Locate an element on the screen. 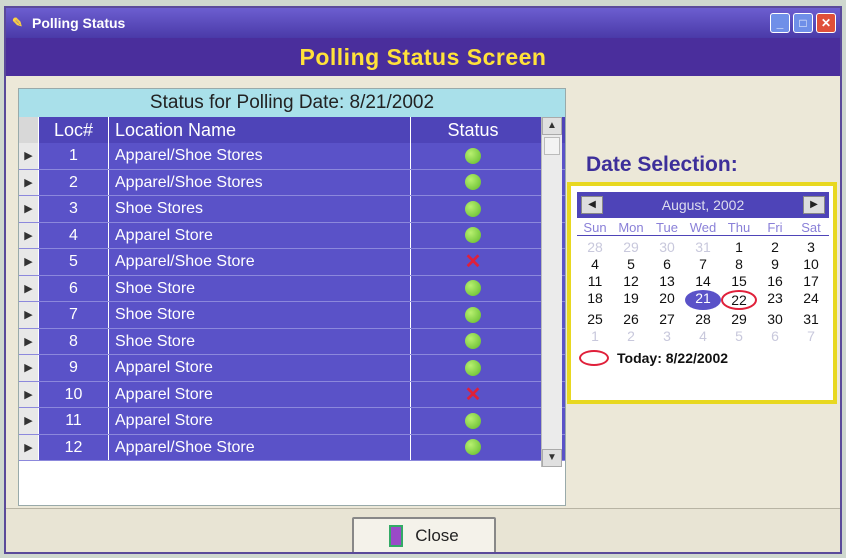 This screenshot has width=846, height=558. calendar-day: 16 is located at coordinates (775, 281).